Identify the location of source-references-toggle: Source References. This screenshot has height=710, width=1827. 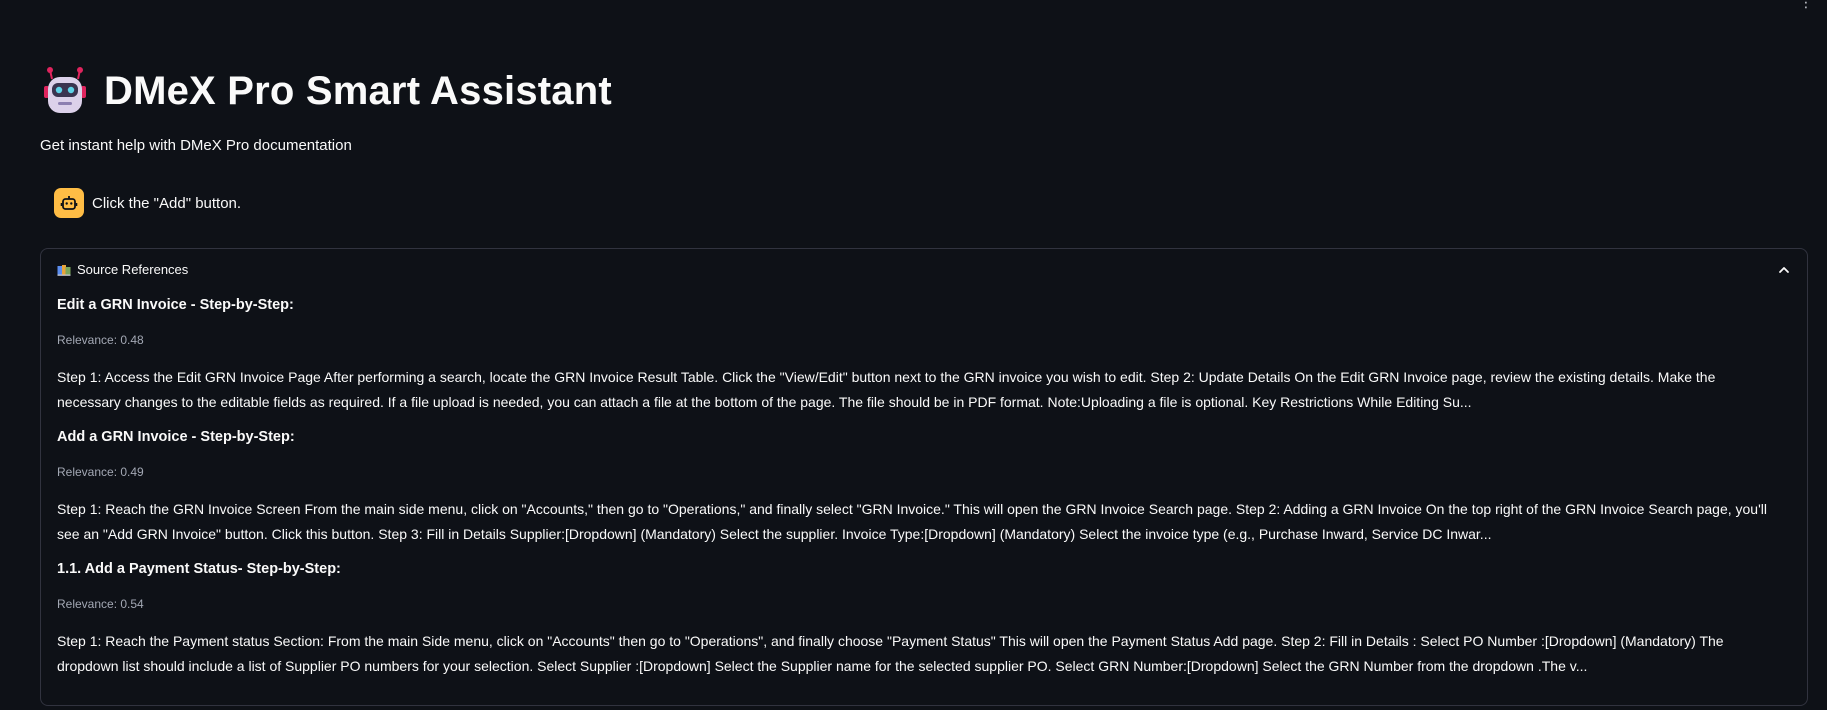
(924, 269).